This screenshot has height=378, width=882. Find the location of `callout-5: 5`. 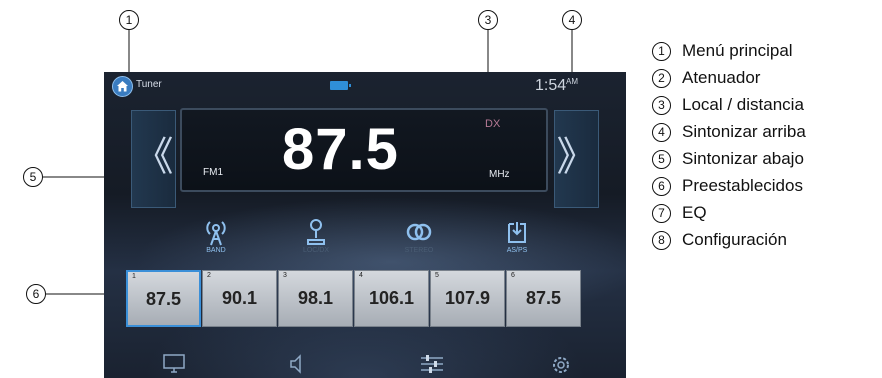

callout-5: 5 is located at coordinates (33, 177).